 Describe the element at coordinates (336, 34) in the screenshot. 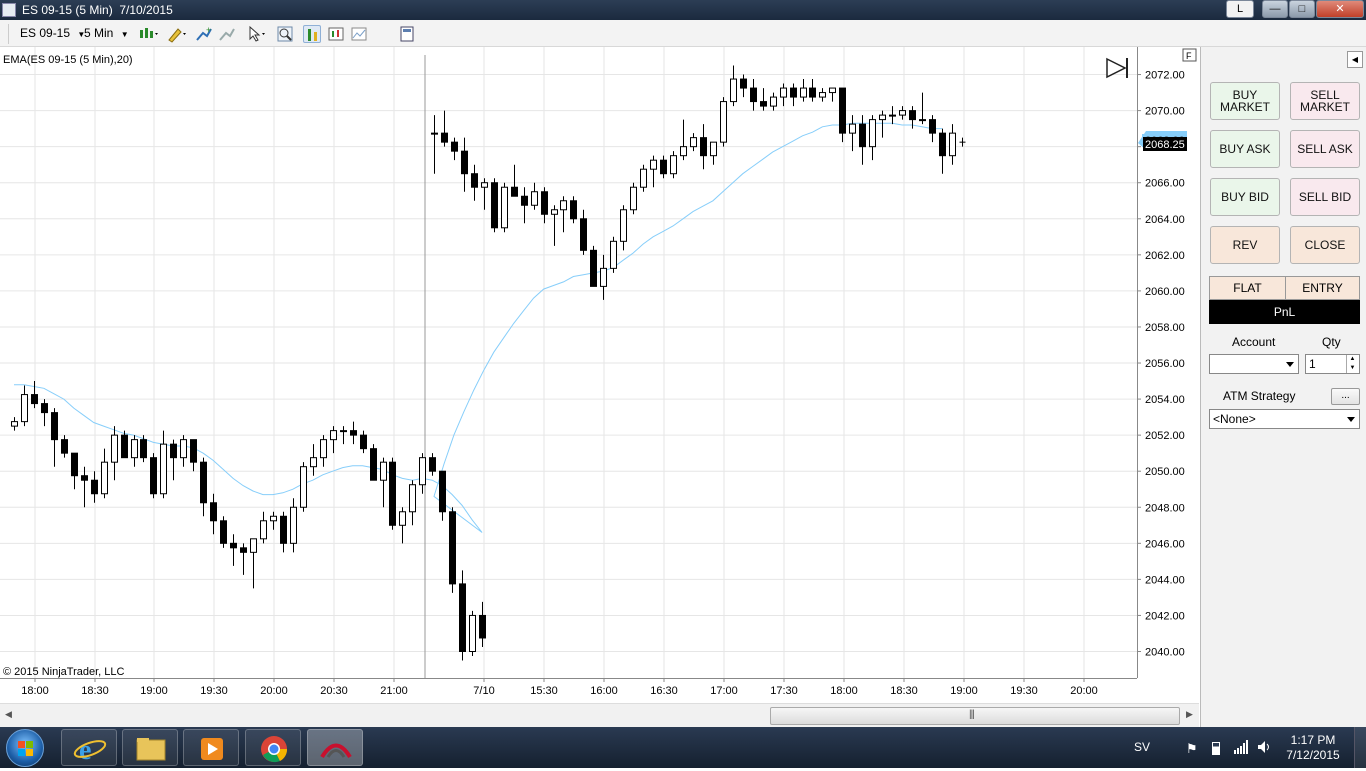

I see `data-series-icon` at that location.